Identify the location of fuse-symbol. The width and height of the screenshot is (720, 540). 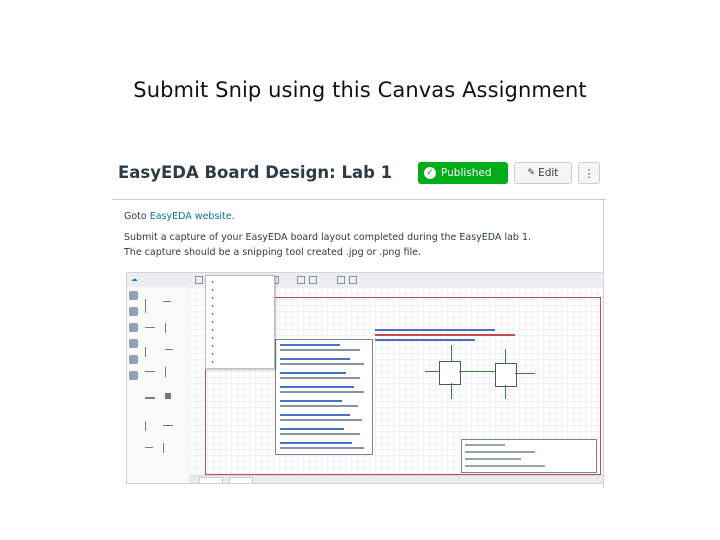
(168, 425).